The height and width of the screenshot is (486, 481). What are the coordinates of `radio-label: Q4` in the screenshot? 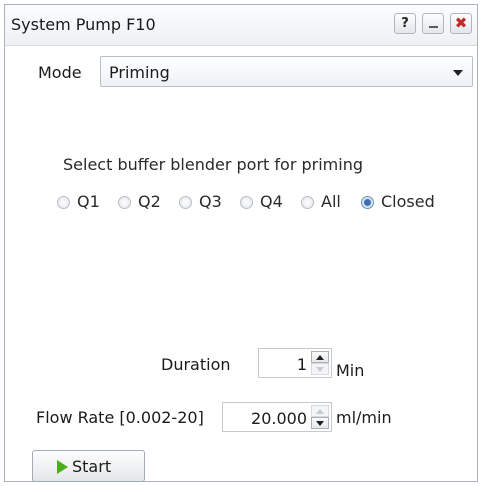 It's located at (271, 201).